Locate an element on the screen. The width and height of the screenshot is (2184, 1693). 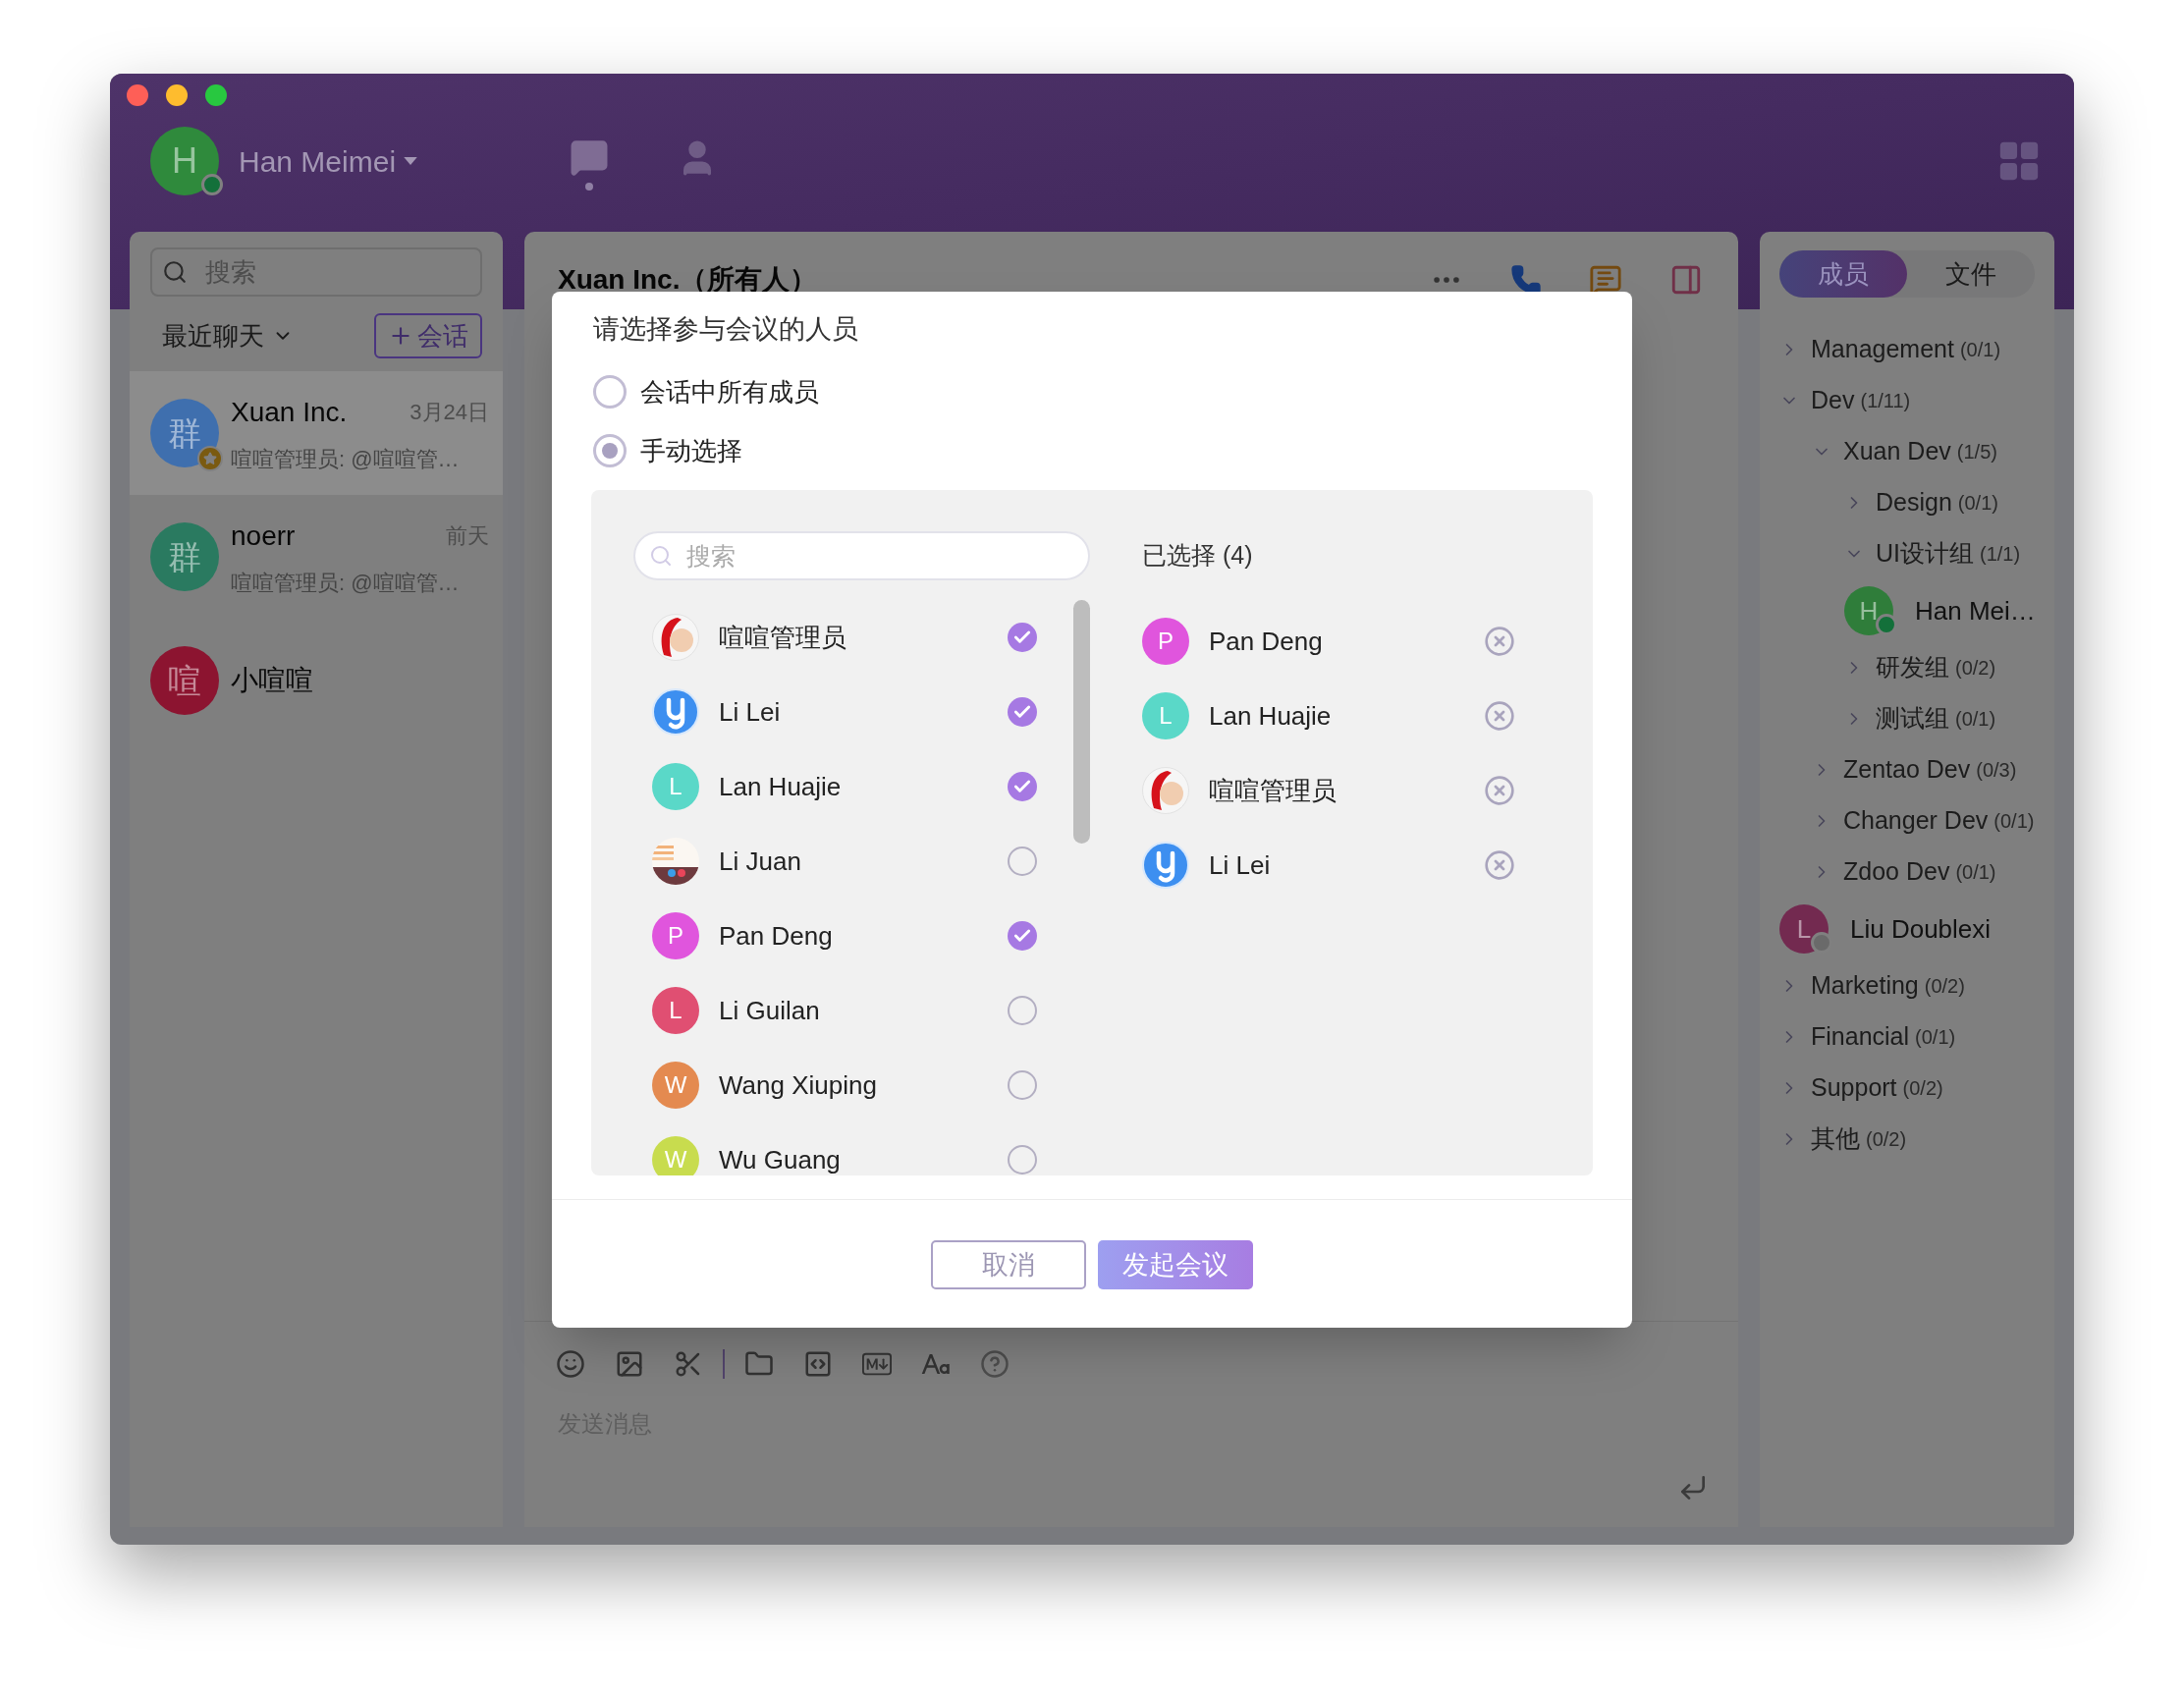
panel-tab: 成员 is located at coordinates (1843, 274).